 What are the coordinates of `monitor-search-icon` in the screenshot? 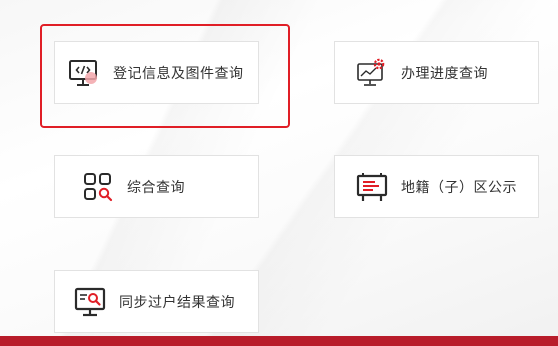 It's located at (90, 302).